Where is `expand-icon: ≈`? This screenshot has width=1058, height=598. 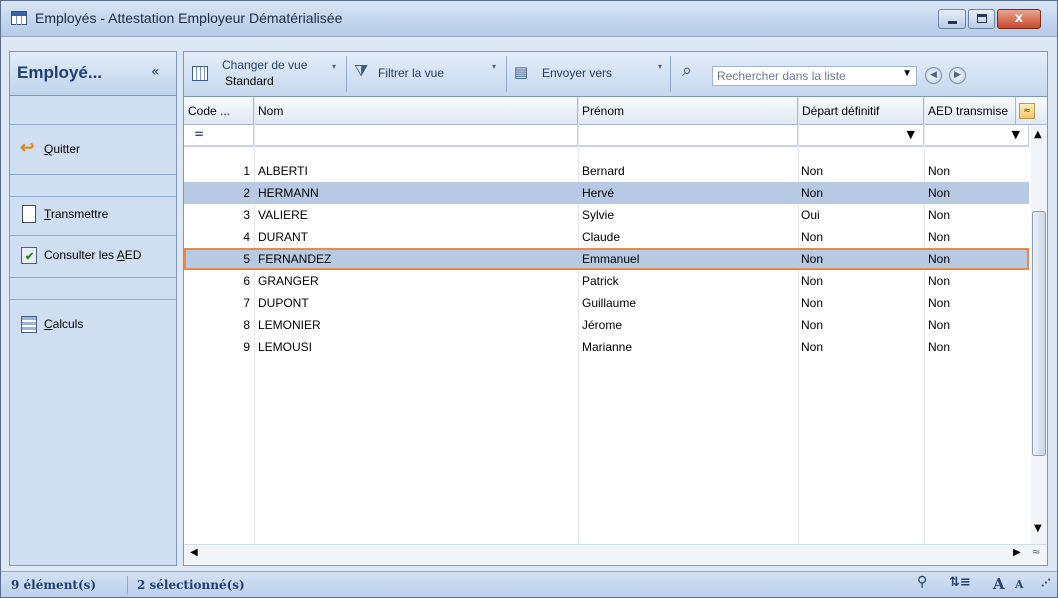 expand-icon: ≈ is located at coordinates (1036, 552).